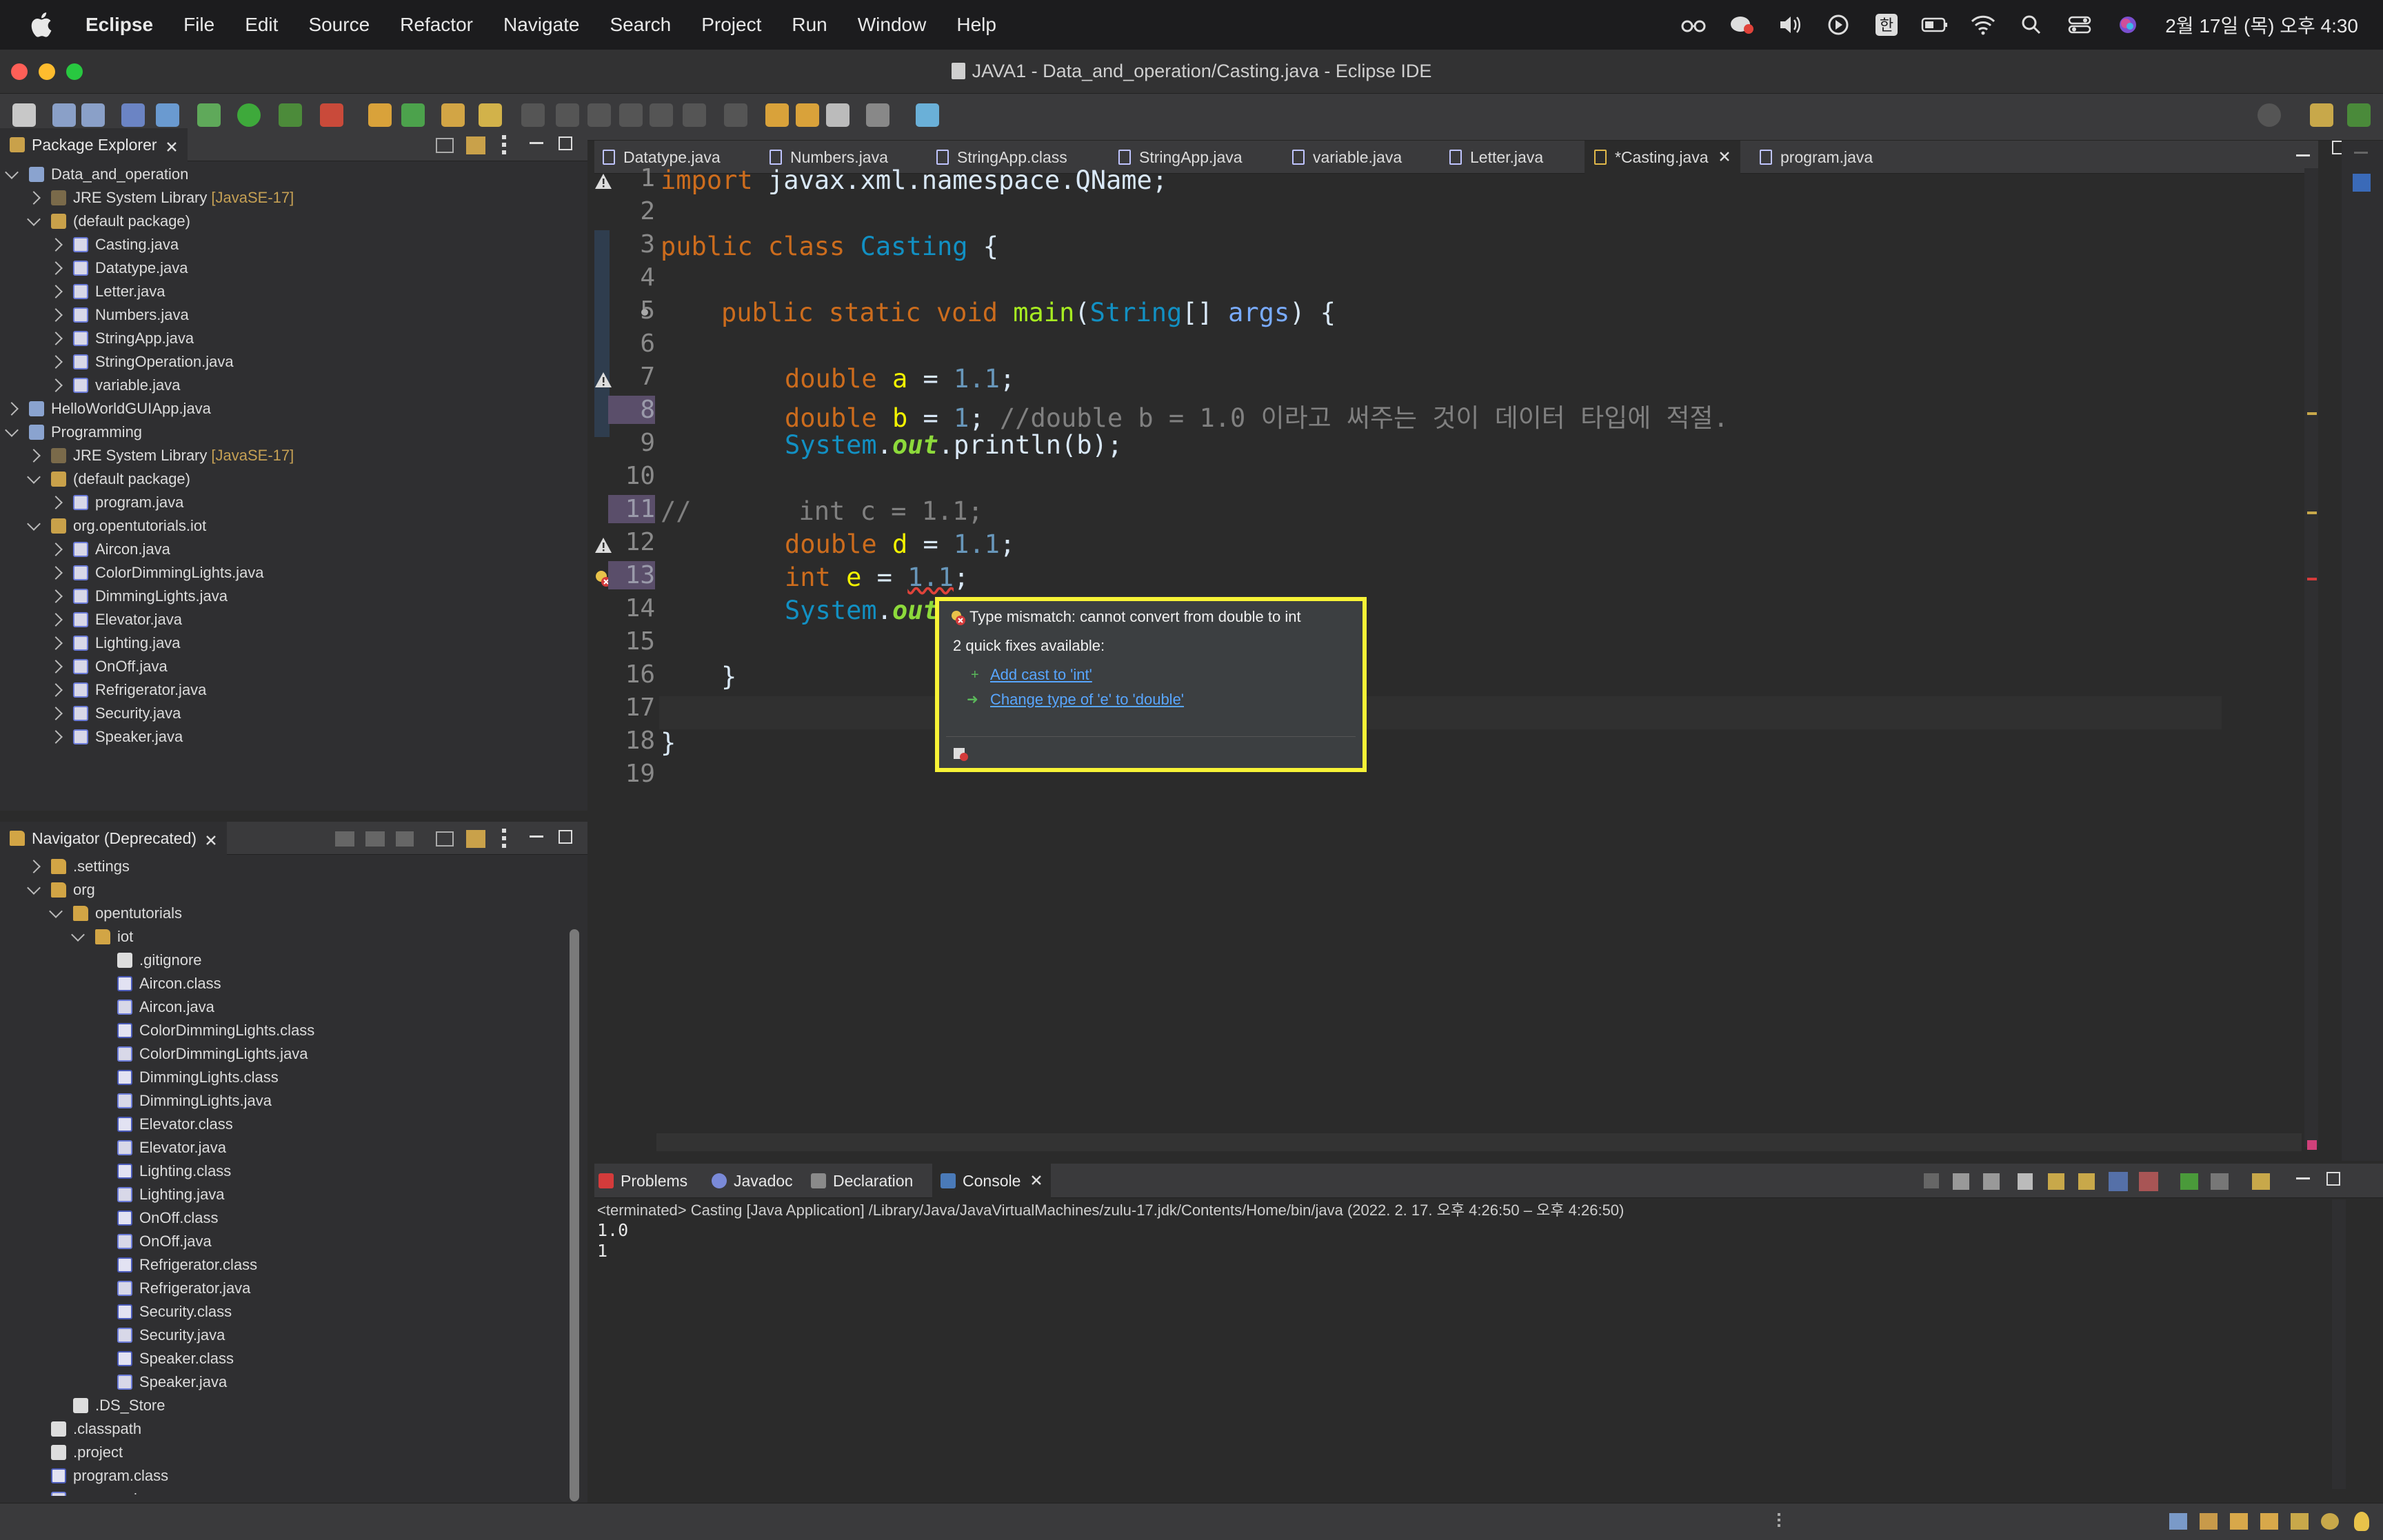 Image resolution: width=2383 pixels, height=1540 pixels. Describe the element at coordinates (107, 292) in the screenshot. I see `tree-item: Letter.java` at that location.